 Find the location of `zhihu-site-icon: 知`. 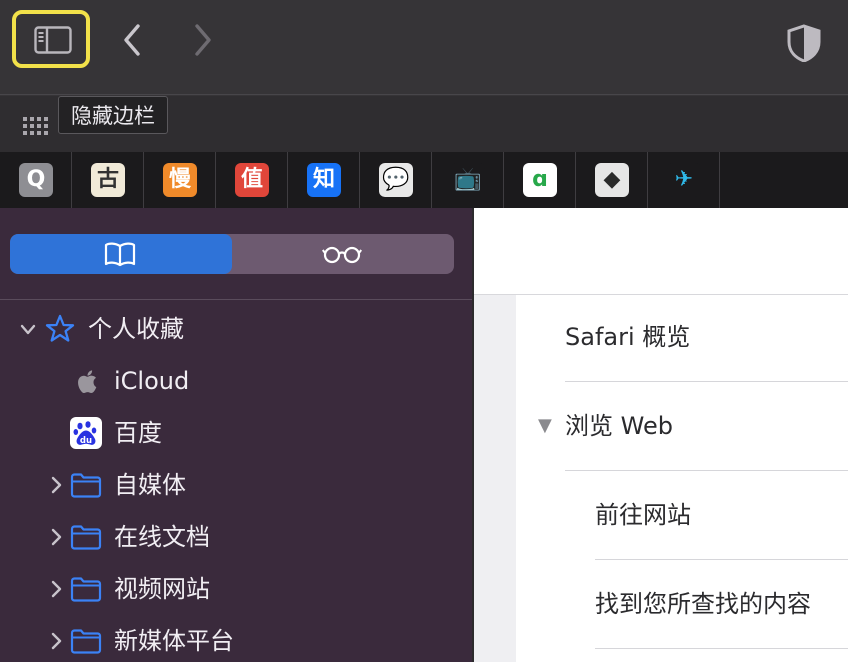

zhihu-site-icon: 知 is located at coordinates (324, 180).